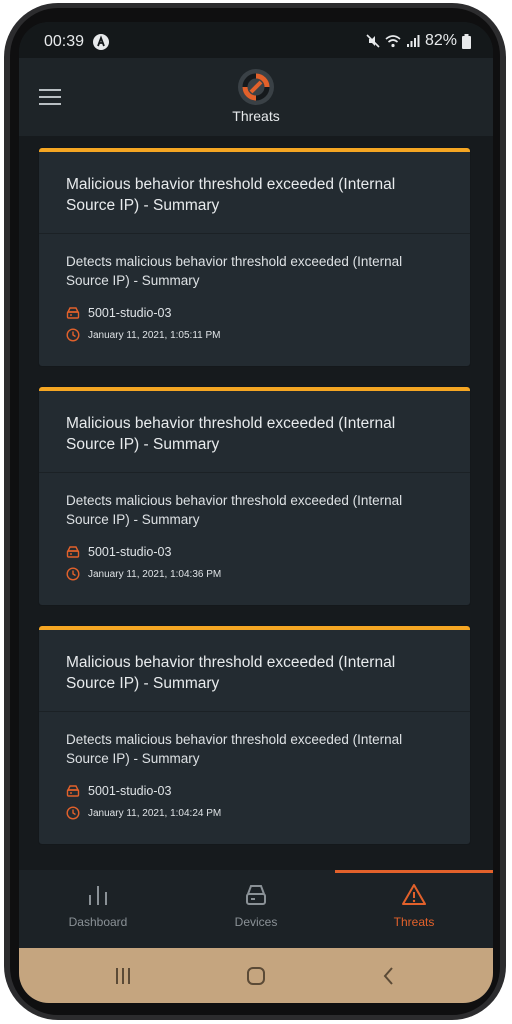 This screenshot has height=1024, width=512. Describe the element at coordinates (254, 574) in the screenshot. I see `time-row: January 11, 2021, 1:04:36 PM` at that location.